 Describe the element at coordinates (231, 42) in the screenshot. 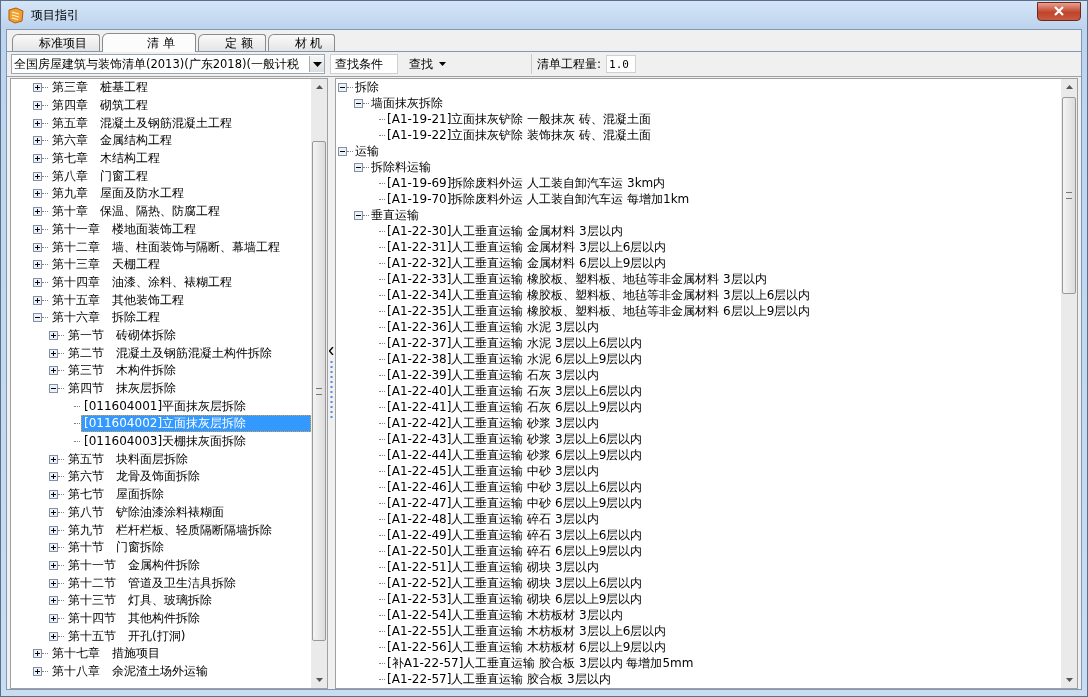

I see `tab: 定 额` at that location.